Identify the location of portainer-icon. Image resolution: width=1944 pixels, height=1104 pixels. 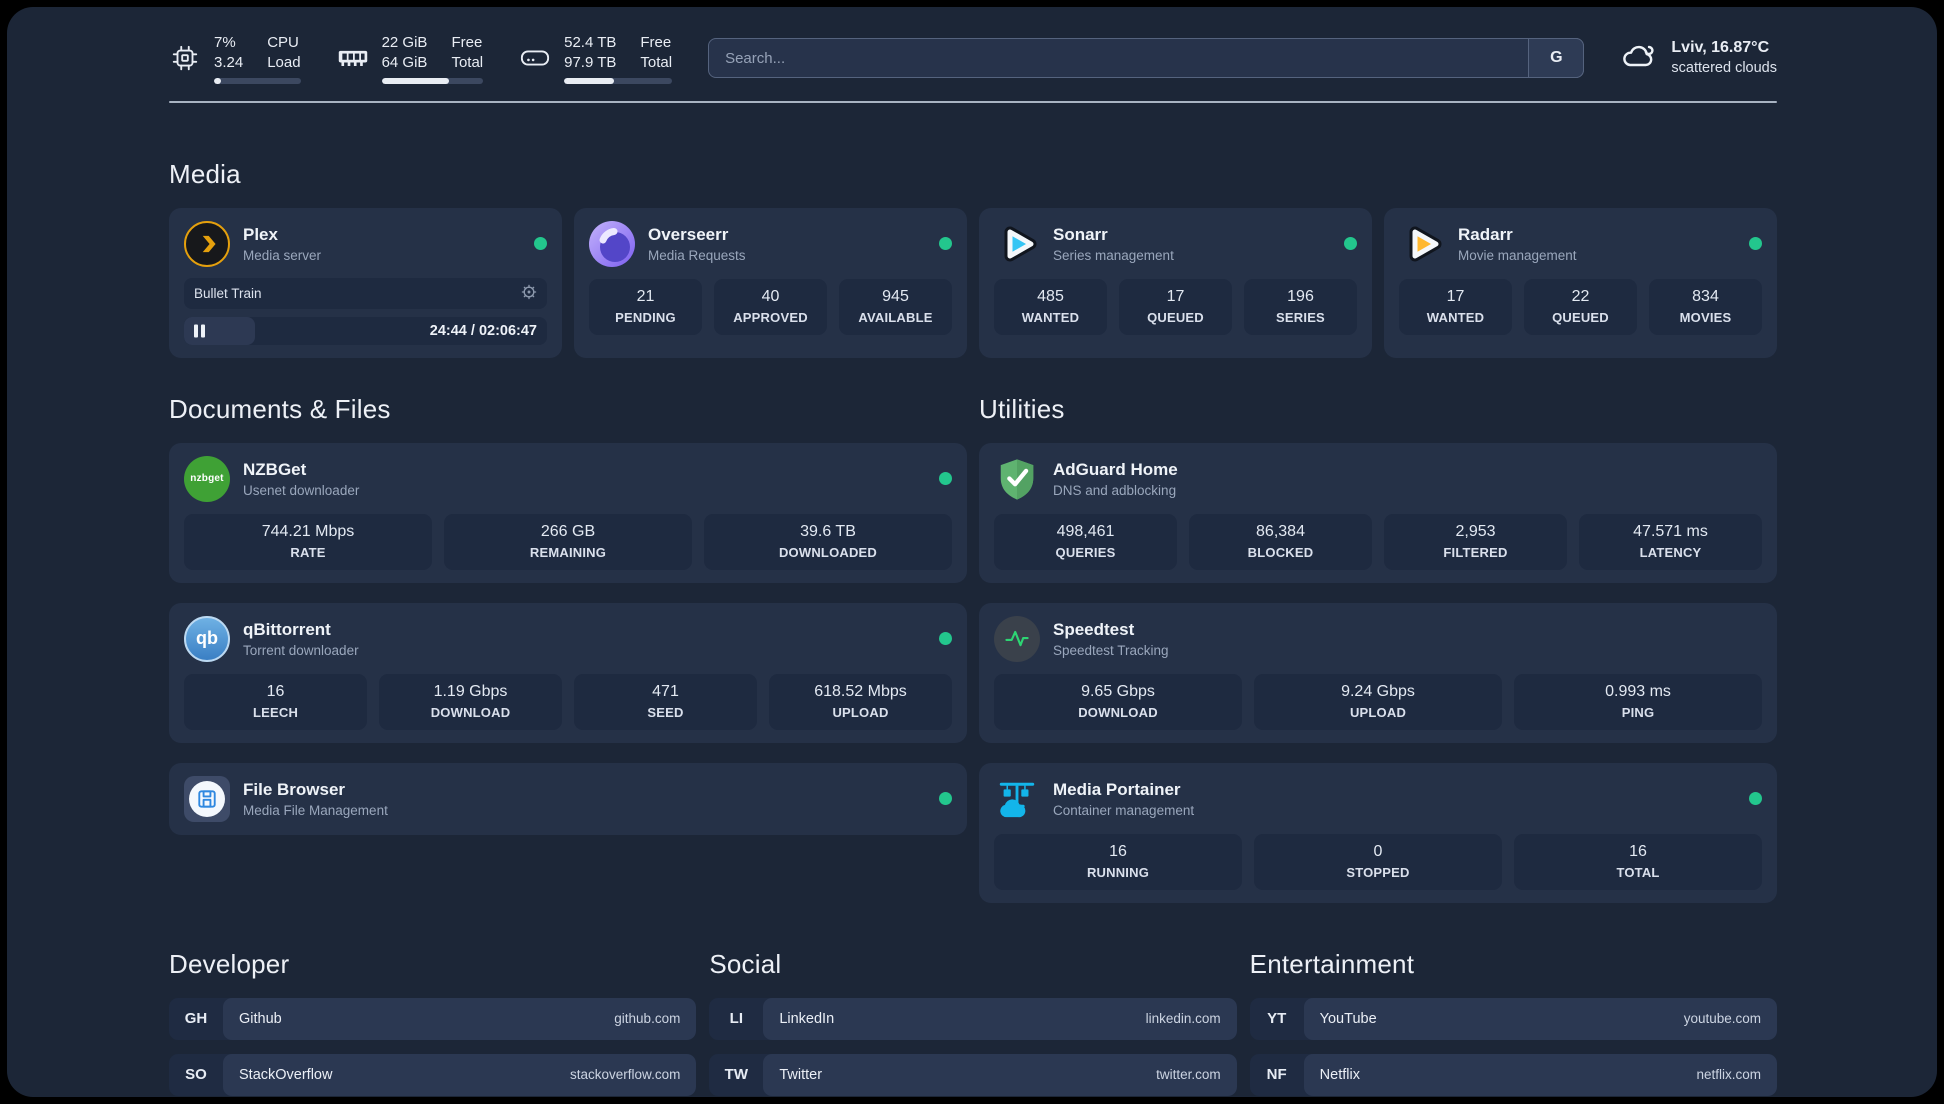
(1017, 799).